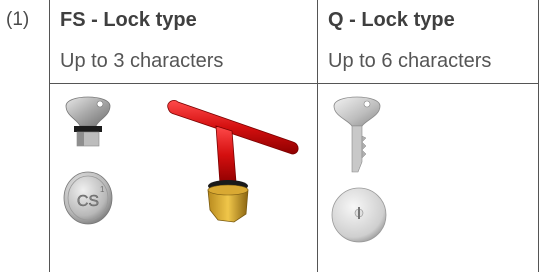  I want to click on column-title: Q - Lock type, so click(391, 20).